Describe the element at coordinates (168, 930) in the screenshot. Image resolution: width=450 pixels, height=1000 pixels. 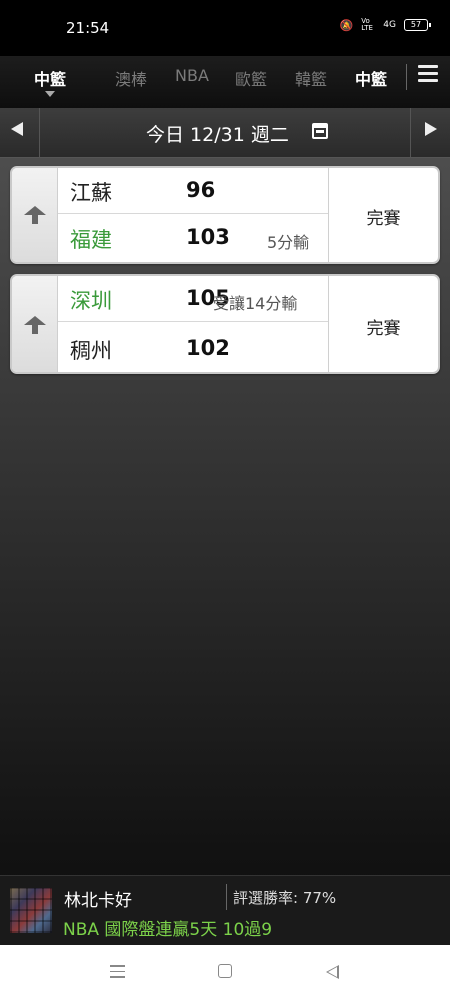
I see `banner-promo-text: NBA 國際盤連贏5天 10過9` at that location.